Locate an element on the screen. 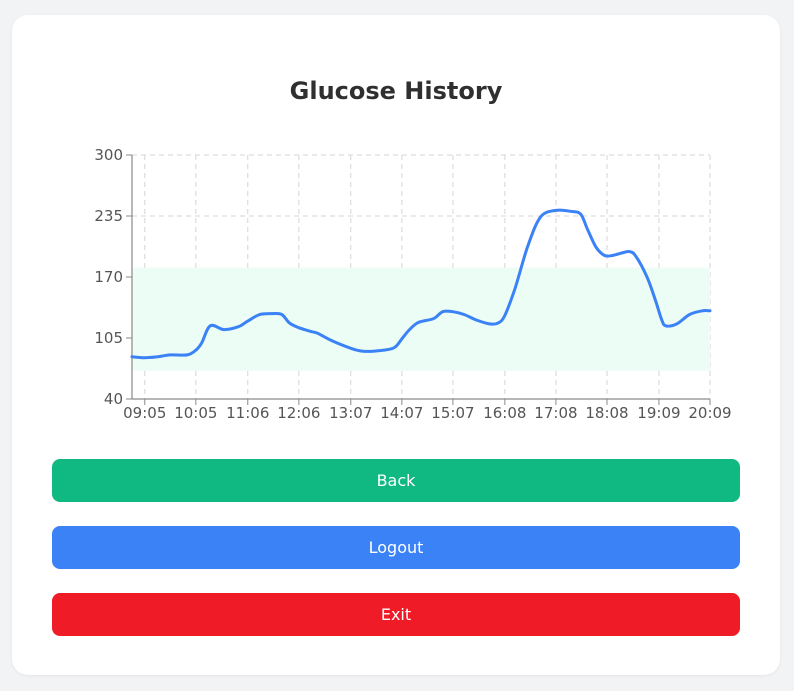 The width and height of the screenshot is (794, 691). x-tick-label: 15:07 is located at coordinates (452, 413).